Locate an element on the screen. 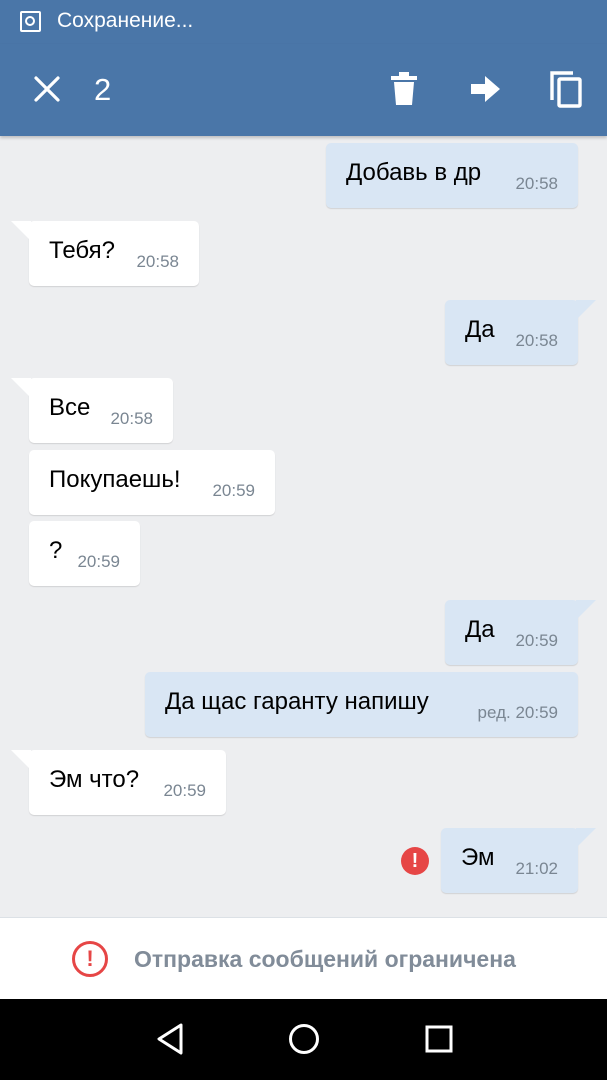 The image size is (607, 1080). message-text: Добавь в др is located at coordinates (414, 172).